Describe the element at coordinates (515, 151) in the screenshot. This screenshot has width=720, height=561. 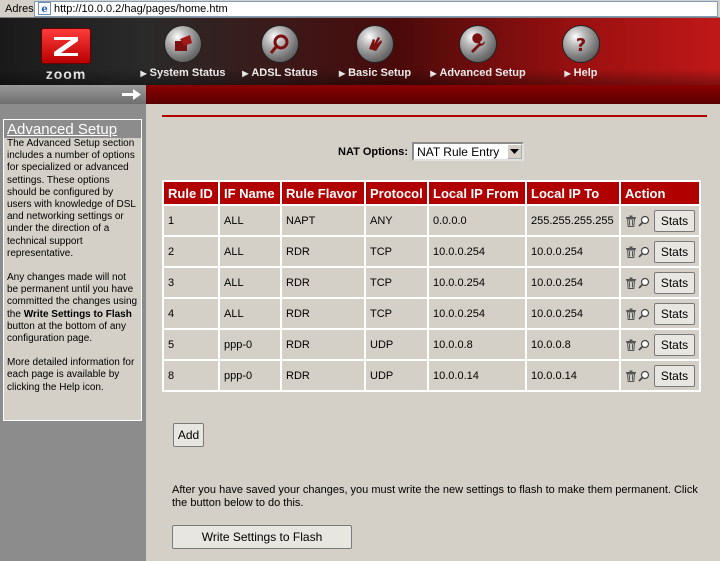
I see `chevron-down-icon` at that location.